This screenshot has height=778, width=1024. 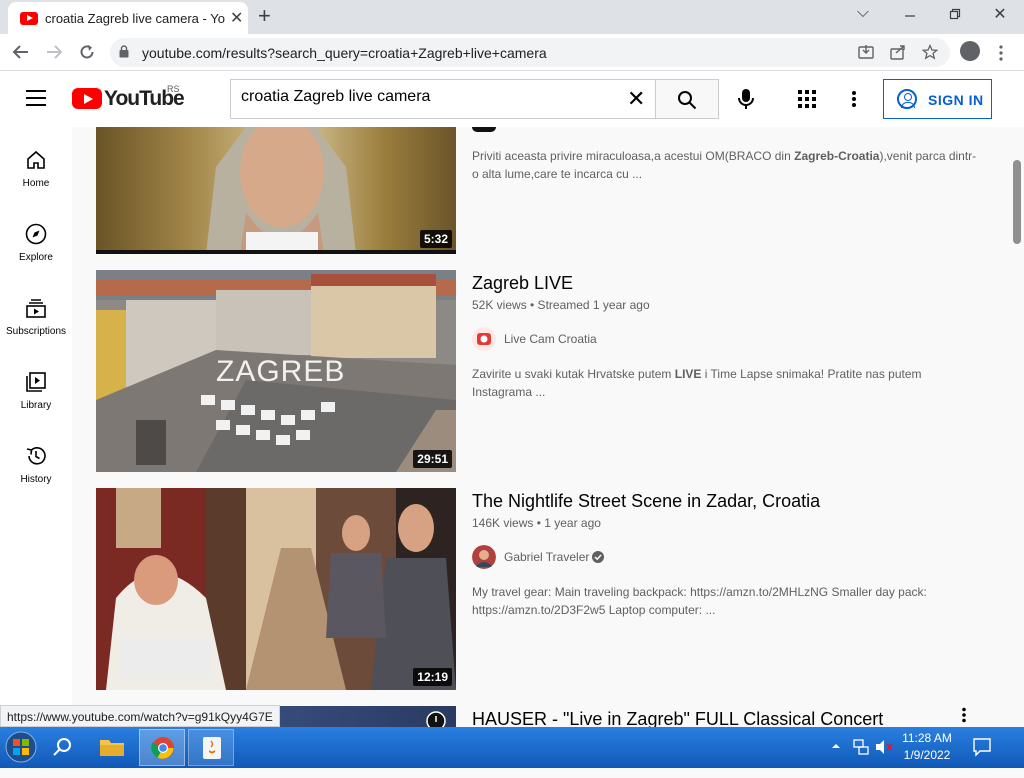 I want to click on file-explorer-icon, so click(x=112, y=754).